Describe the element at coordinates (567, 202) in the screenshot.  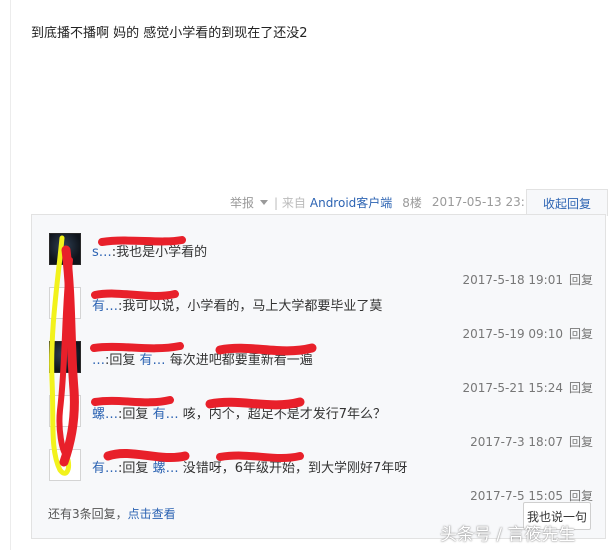
I see `collapse-replies-button: 收起回复` at that location.